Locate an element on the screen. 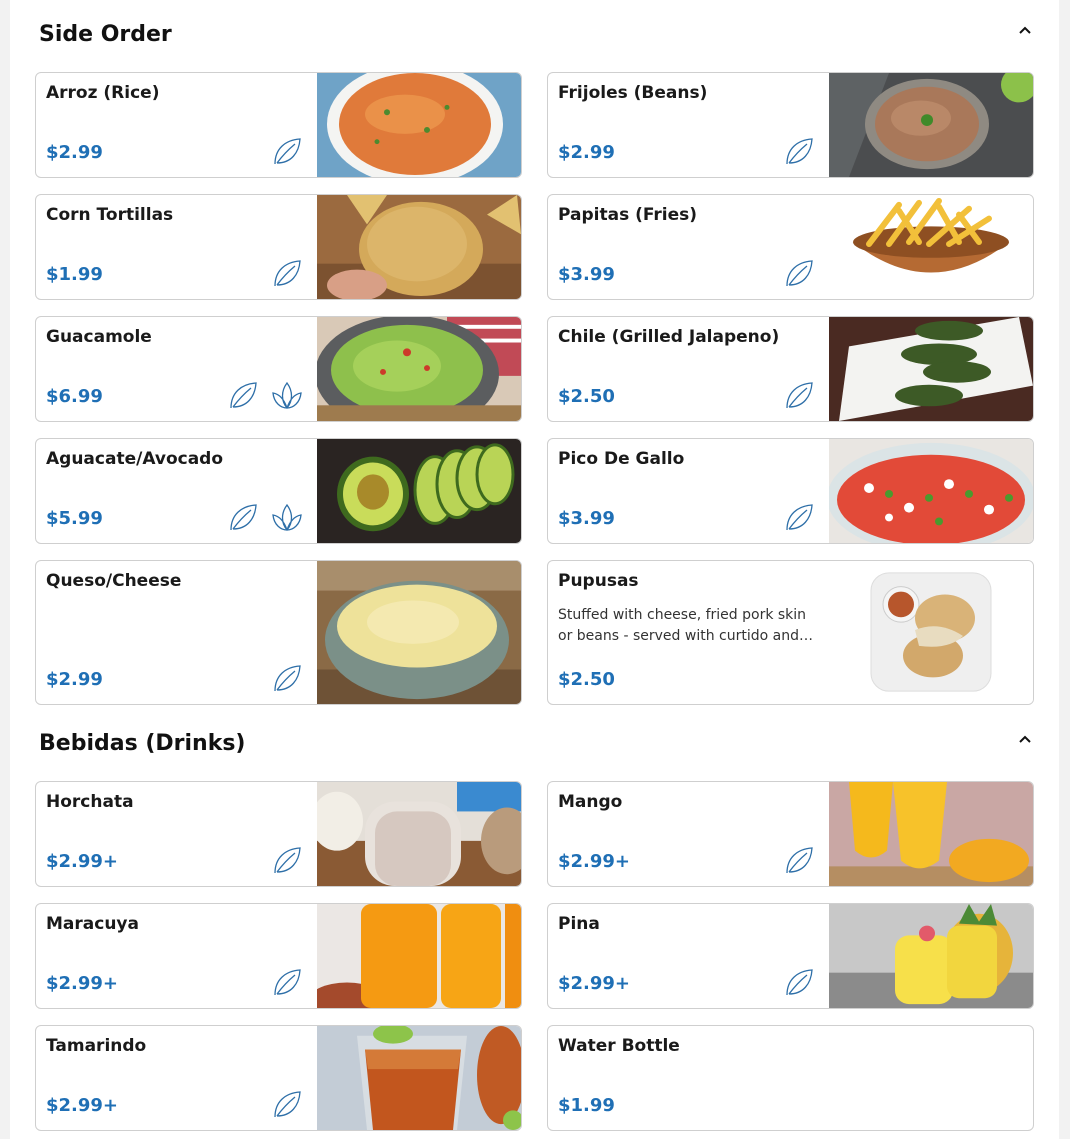  item-name: Pupusas is located at coordinates (598, 581).